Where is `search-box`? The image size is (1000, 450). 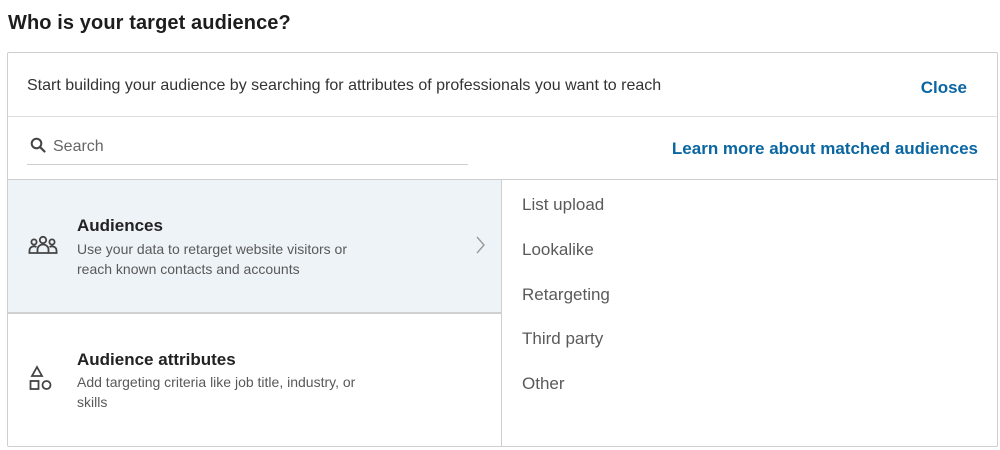
search-box is located at coordinates (247, 148).